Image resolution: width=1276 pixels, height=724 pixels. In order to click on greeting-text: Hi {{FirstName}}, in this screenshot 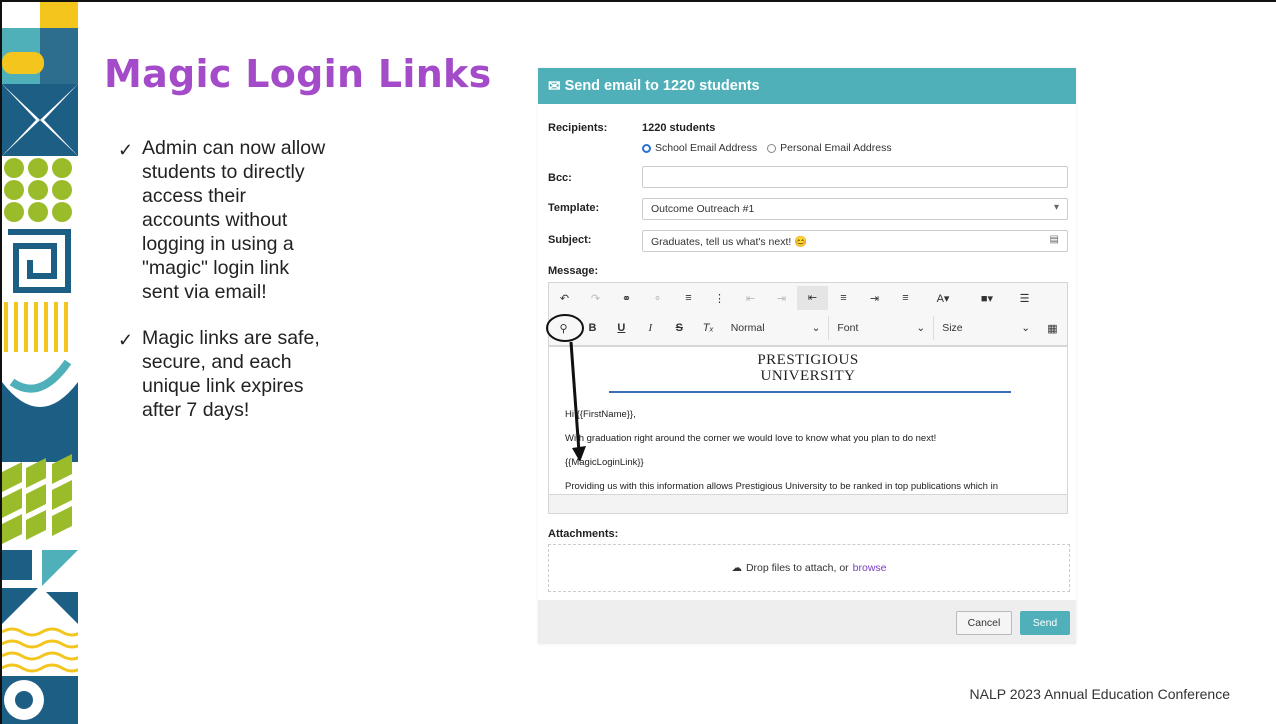, I will do `click(600, 414)`.